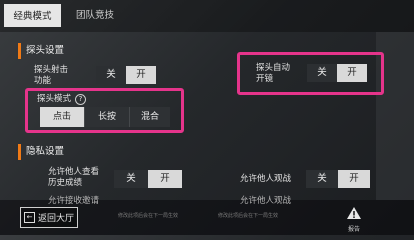 The image size is (414, 240). I want to click on allow-spectate-label: 允许他人观战, so click(266, 179).